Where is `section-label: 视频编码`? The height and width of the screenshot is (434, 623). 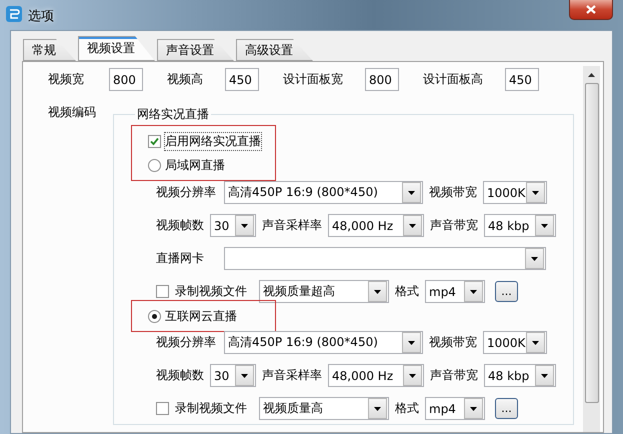 section-label: 视频编码 is located at coordinates (72, 112).